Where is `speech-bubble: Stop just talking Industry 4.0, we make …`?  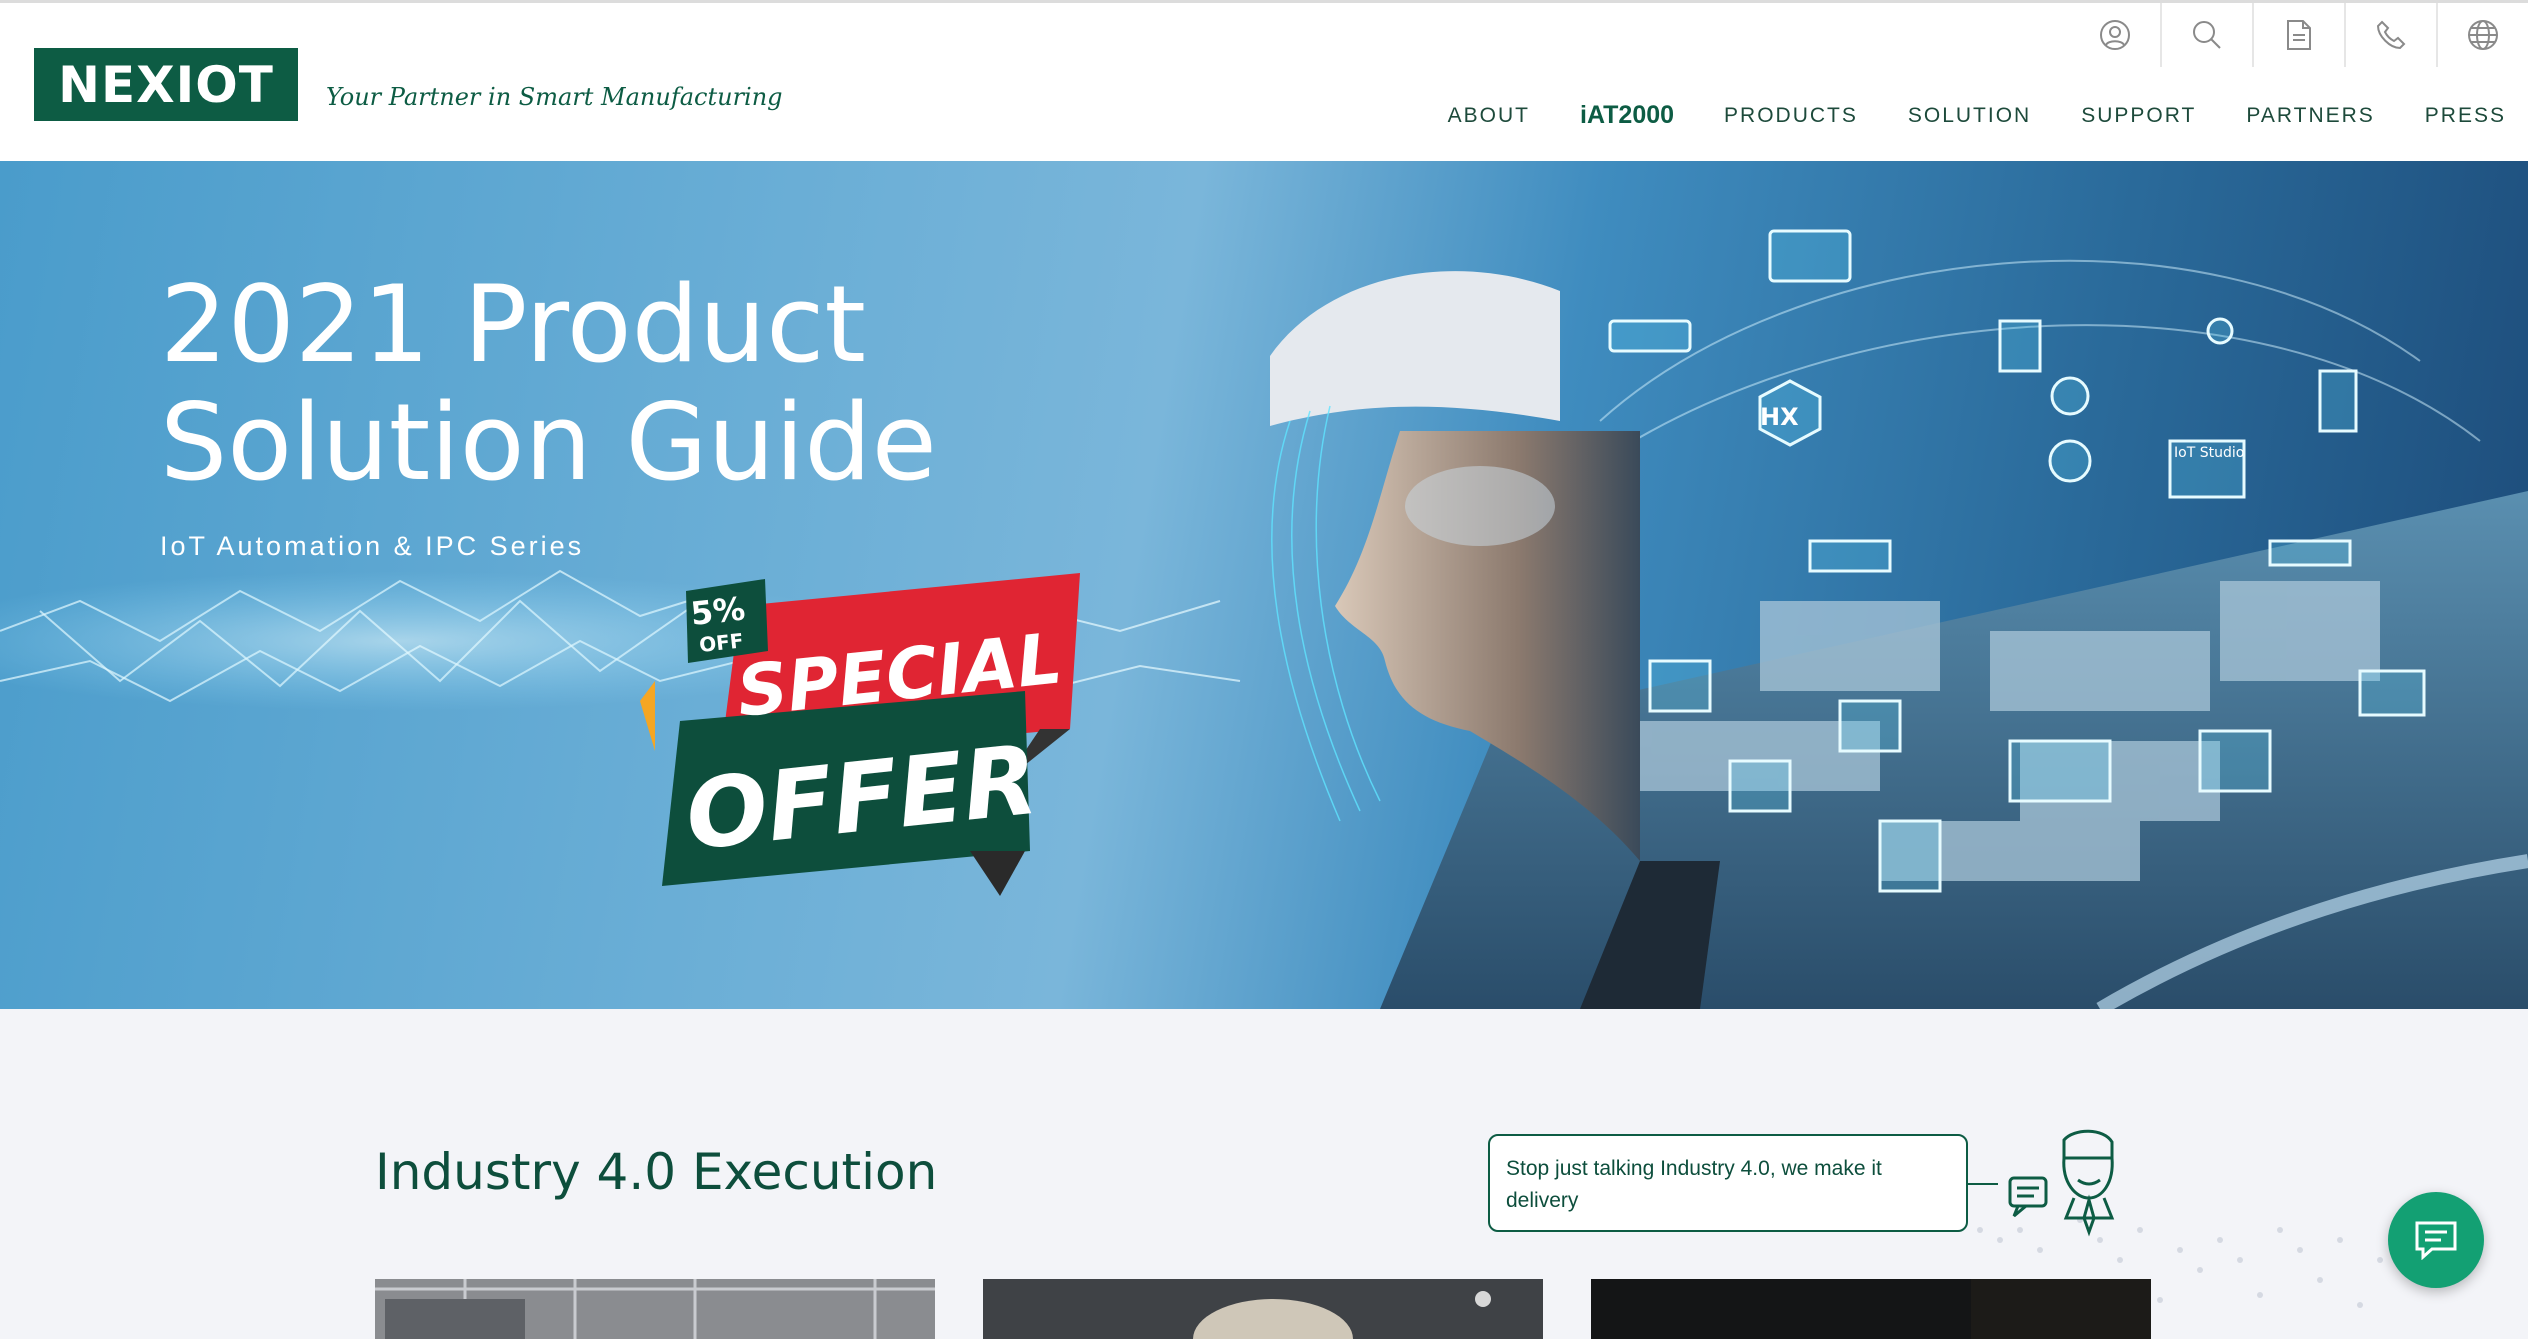
speech-bubble: Stop just talking Industry 4.0, we make … is located at coordinates (1728, 1183).